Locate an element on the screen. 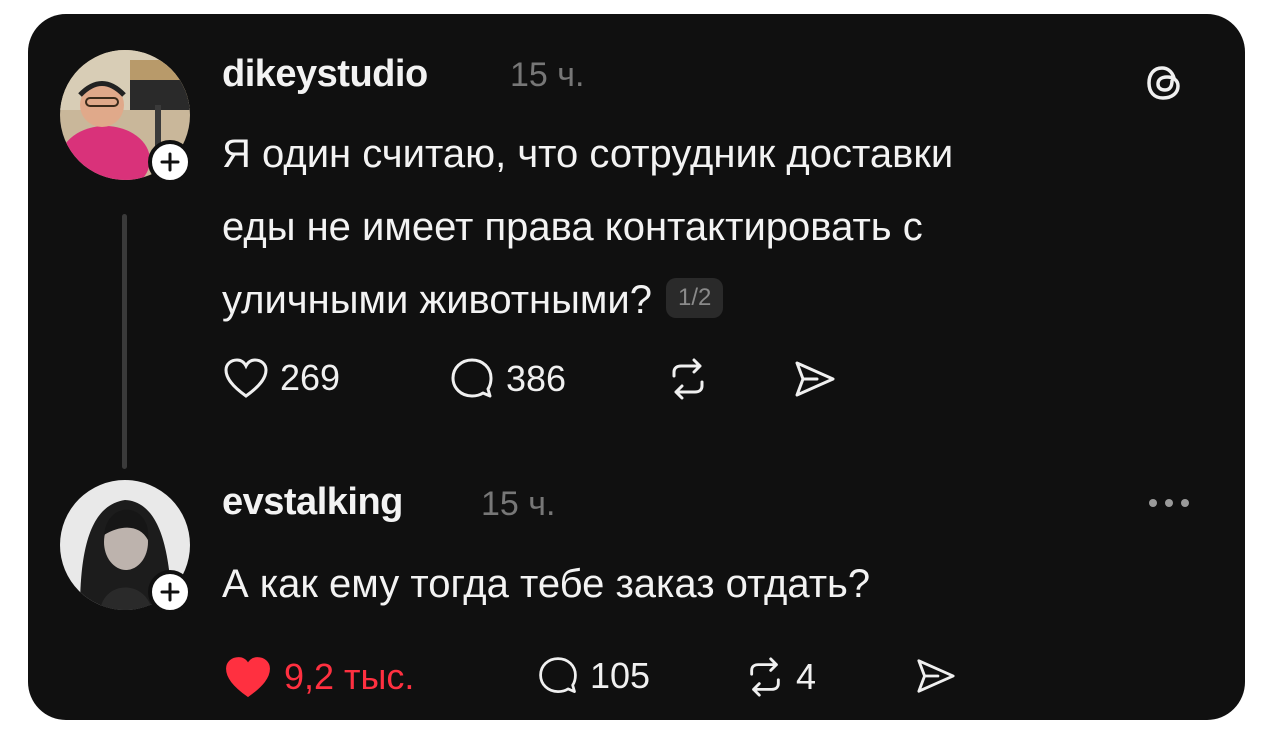 The height and width of the screenshot is (747, 1271). more-options-button is located at coordinates (1169, 503).